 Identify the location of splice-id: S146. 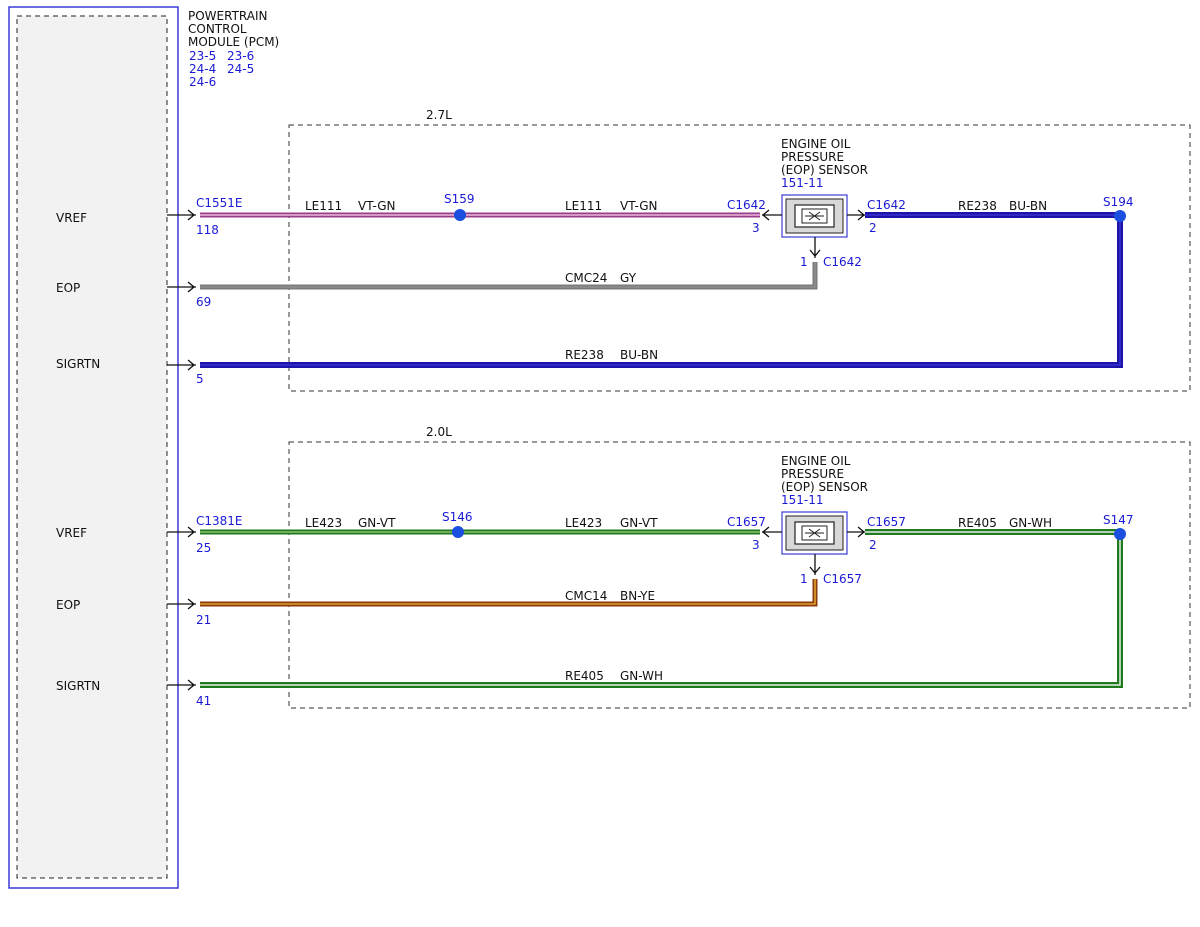
(457, 517).